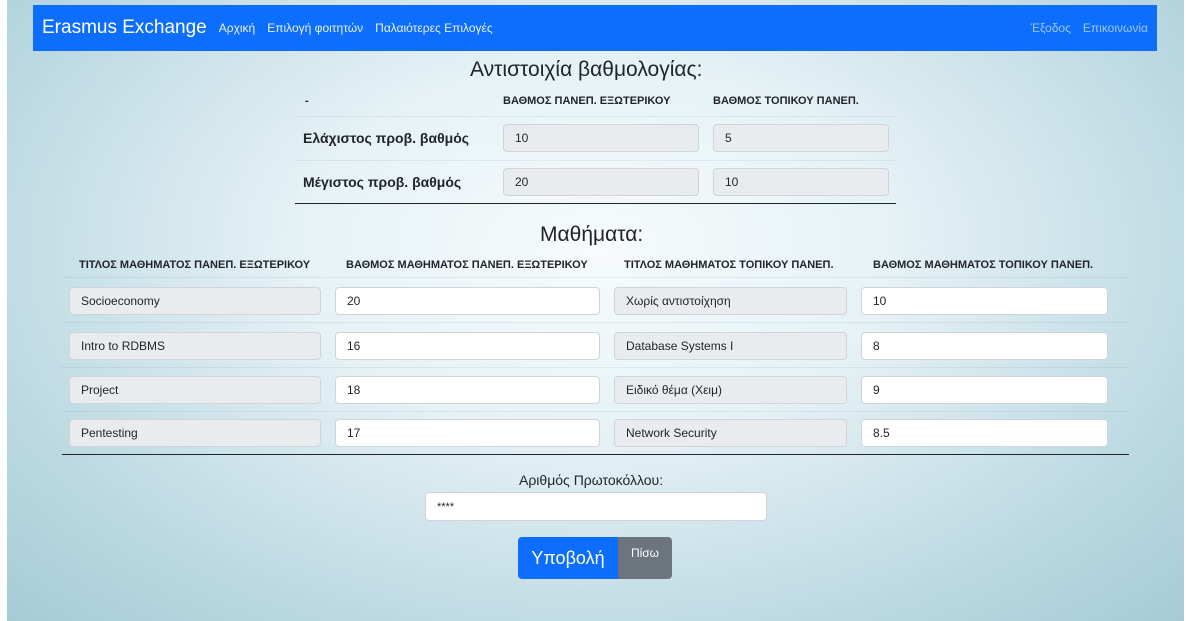 The width and height of the screenshot is (1191, 621). What do you see at coordinates (467, 301) in the screenshot?
I see `course-foreign-grade-input: 20` at bounding box center [467, 301].